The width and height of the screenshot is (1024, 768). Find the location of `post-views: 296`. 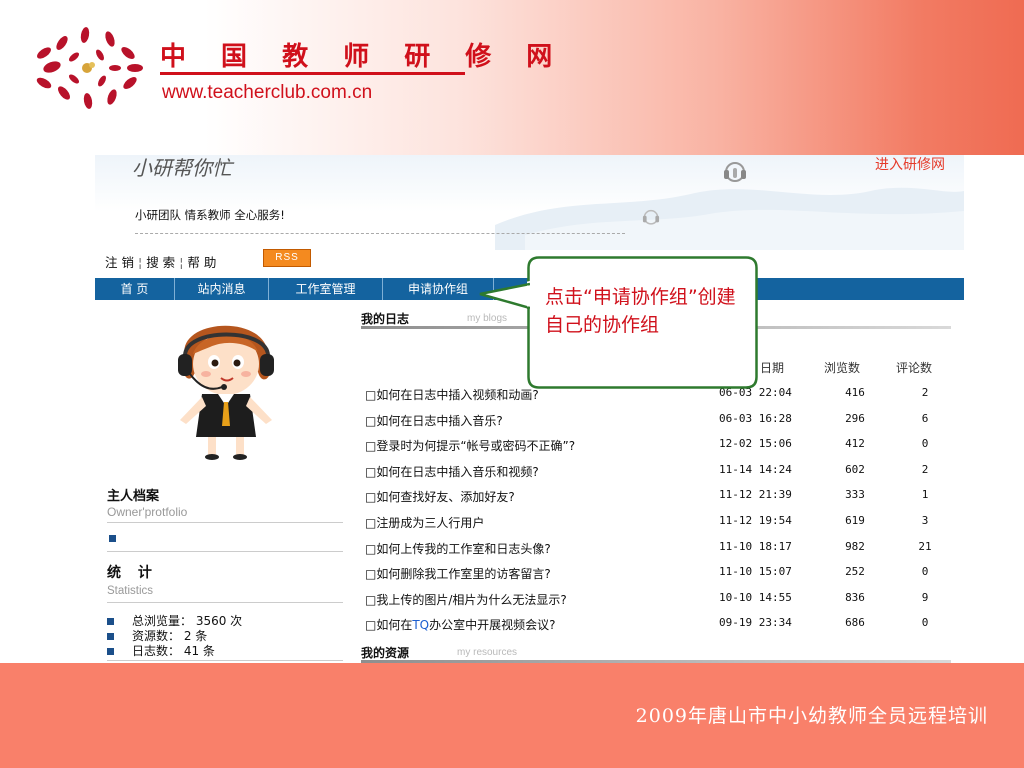

post-views: 296 is located at coordinates (855, 418).